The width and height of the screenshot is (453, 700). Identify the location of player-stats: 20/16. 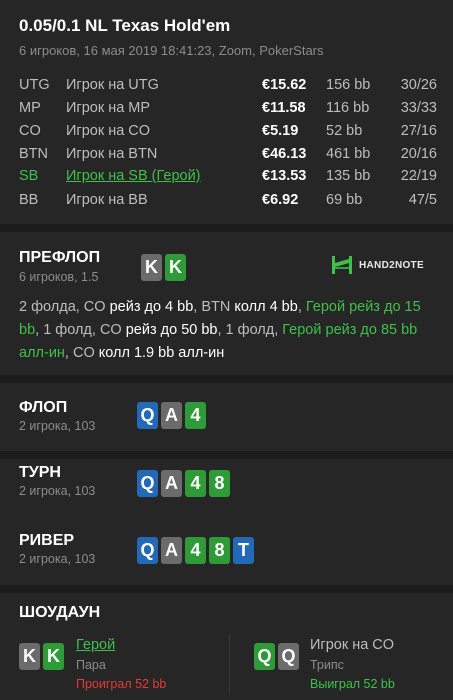
(418, 154).